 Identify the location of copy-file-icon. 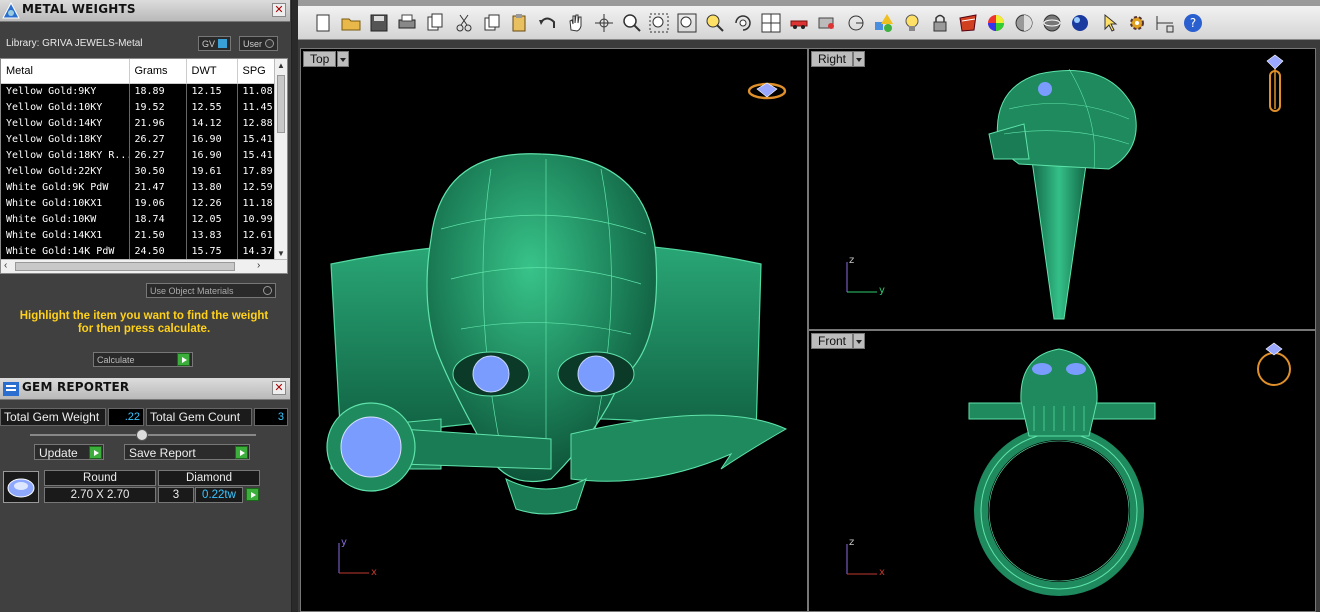
(435, 23).